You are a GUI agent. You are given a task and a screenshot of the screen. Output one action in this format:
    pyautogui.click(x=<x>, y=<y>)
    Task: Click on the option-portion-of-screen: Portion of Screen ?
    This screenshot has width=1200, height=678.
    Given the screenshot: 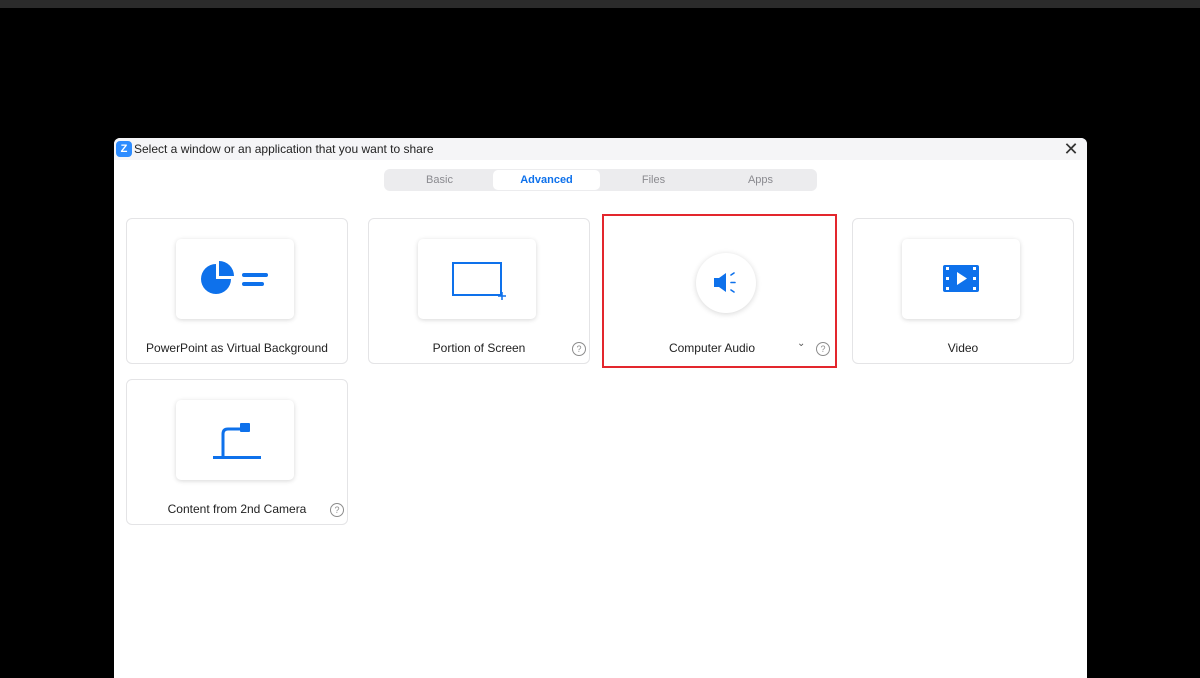 What is the action you would take?
    pyautogui.click(x=479, y=291)
    